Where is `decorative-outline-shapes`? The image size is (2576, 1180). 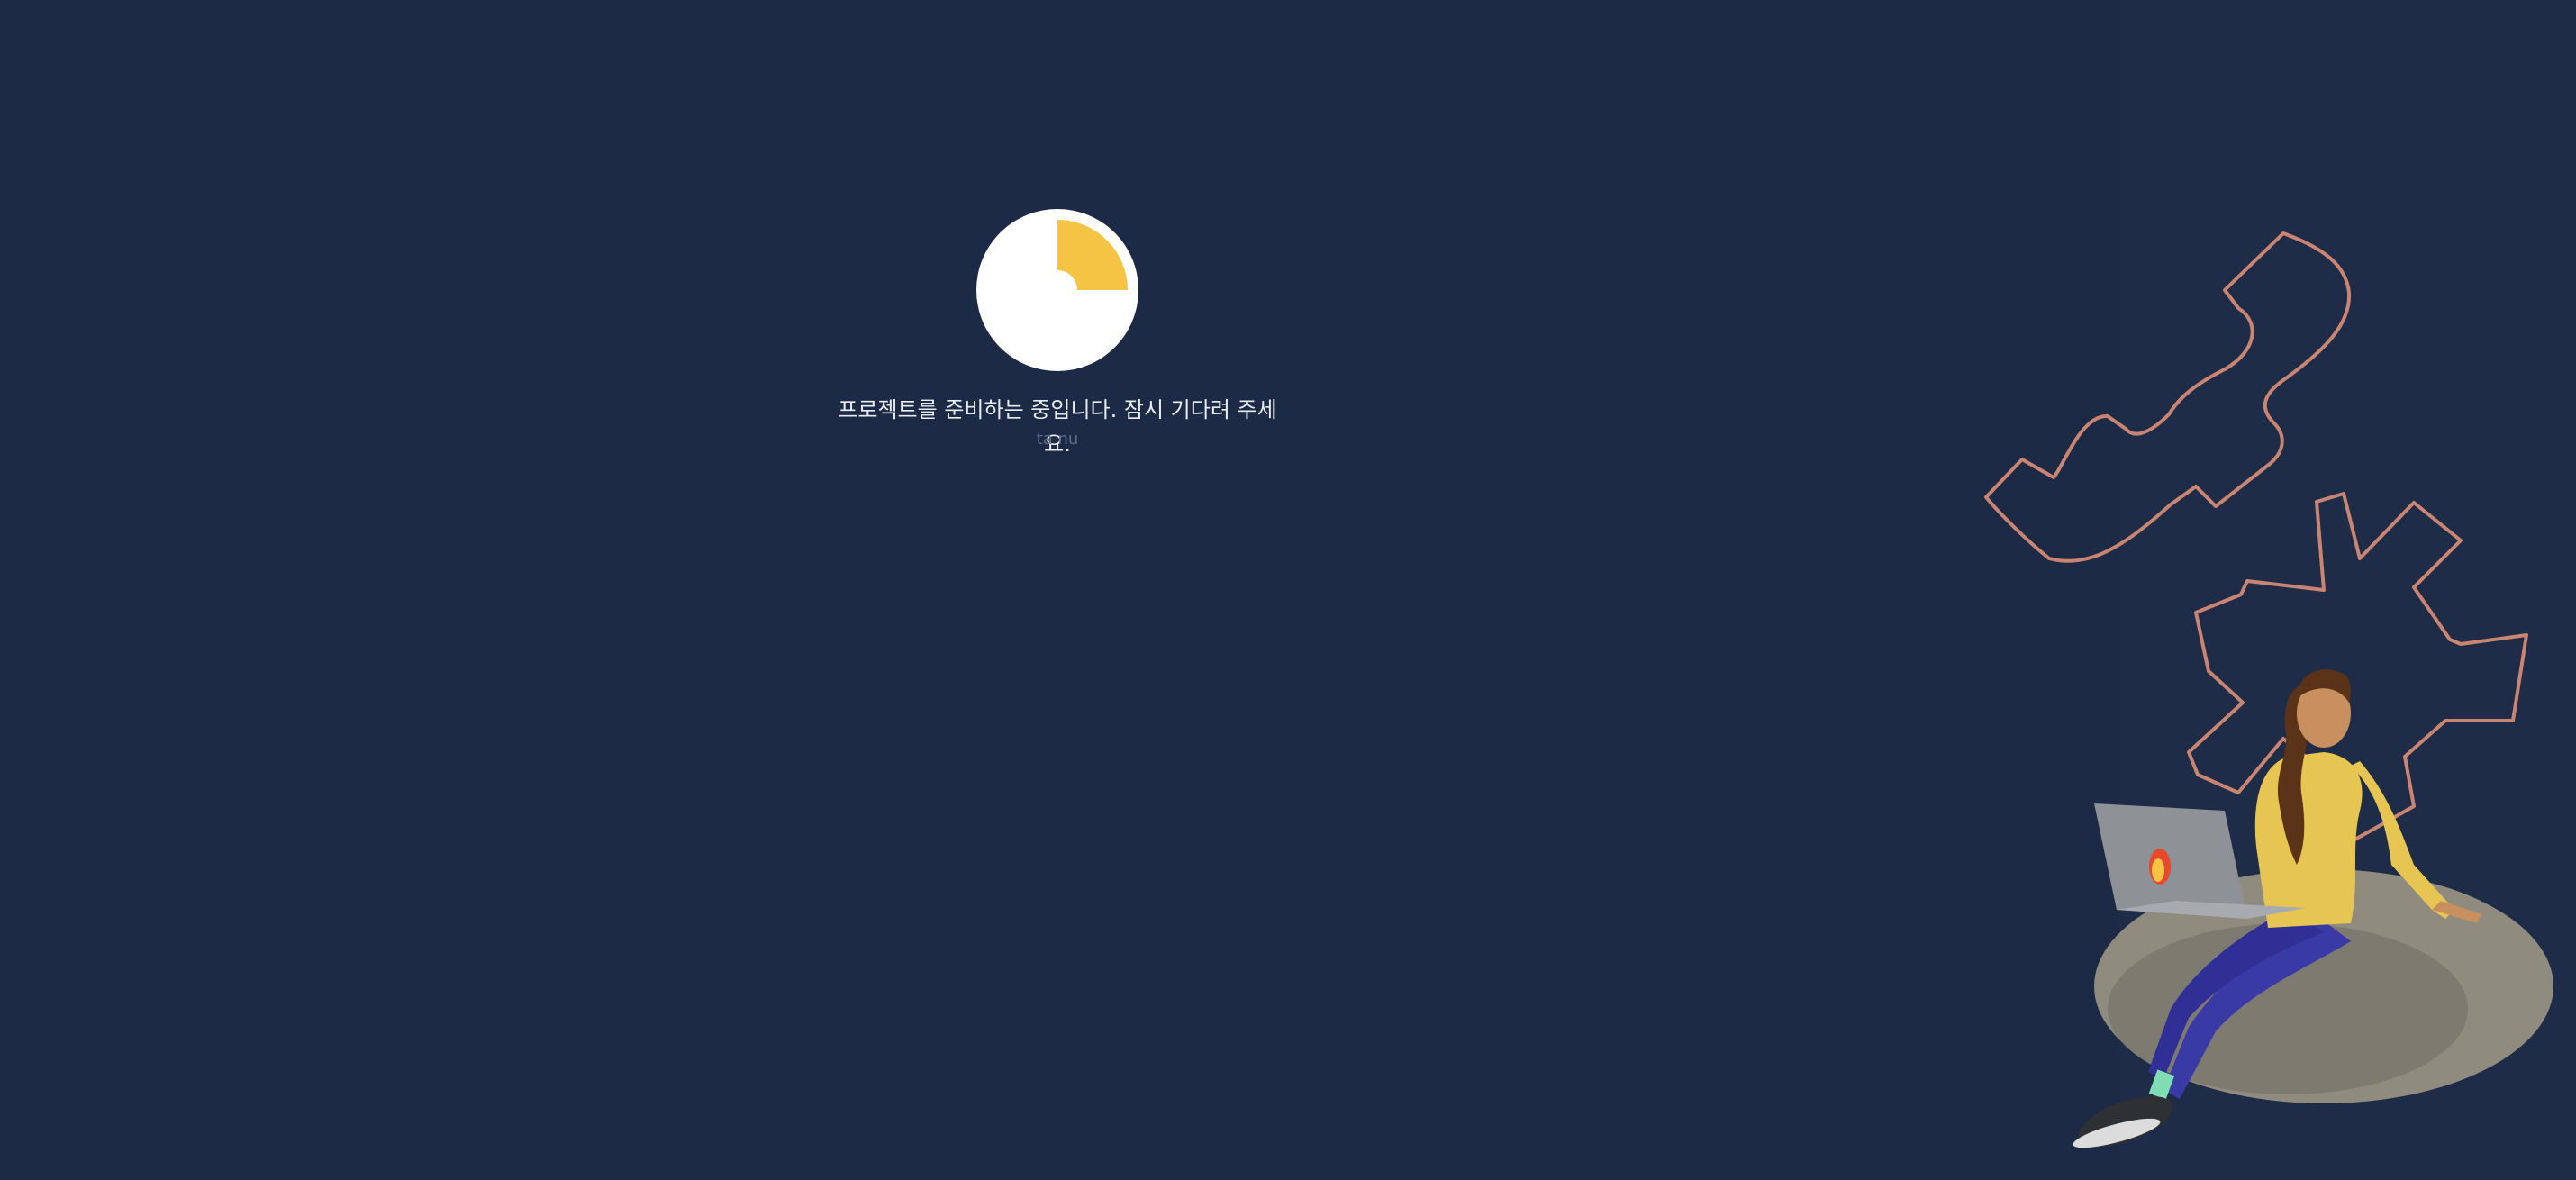
decorative-outline-shapes is located at coordinates (2256, 540).